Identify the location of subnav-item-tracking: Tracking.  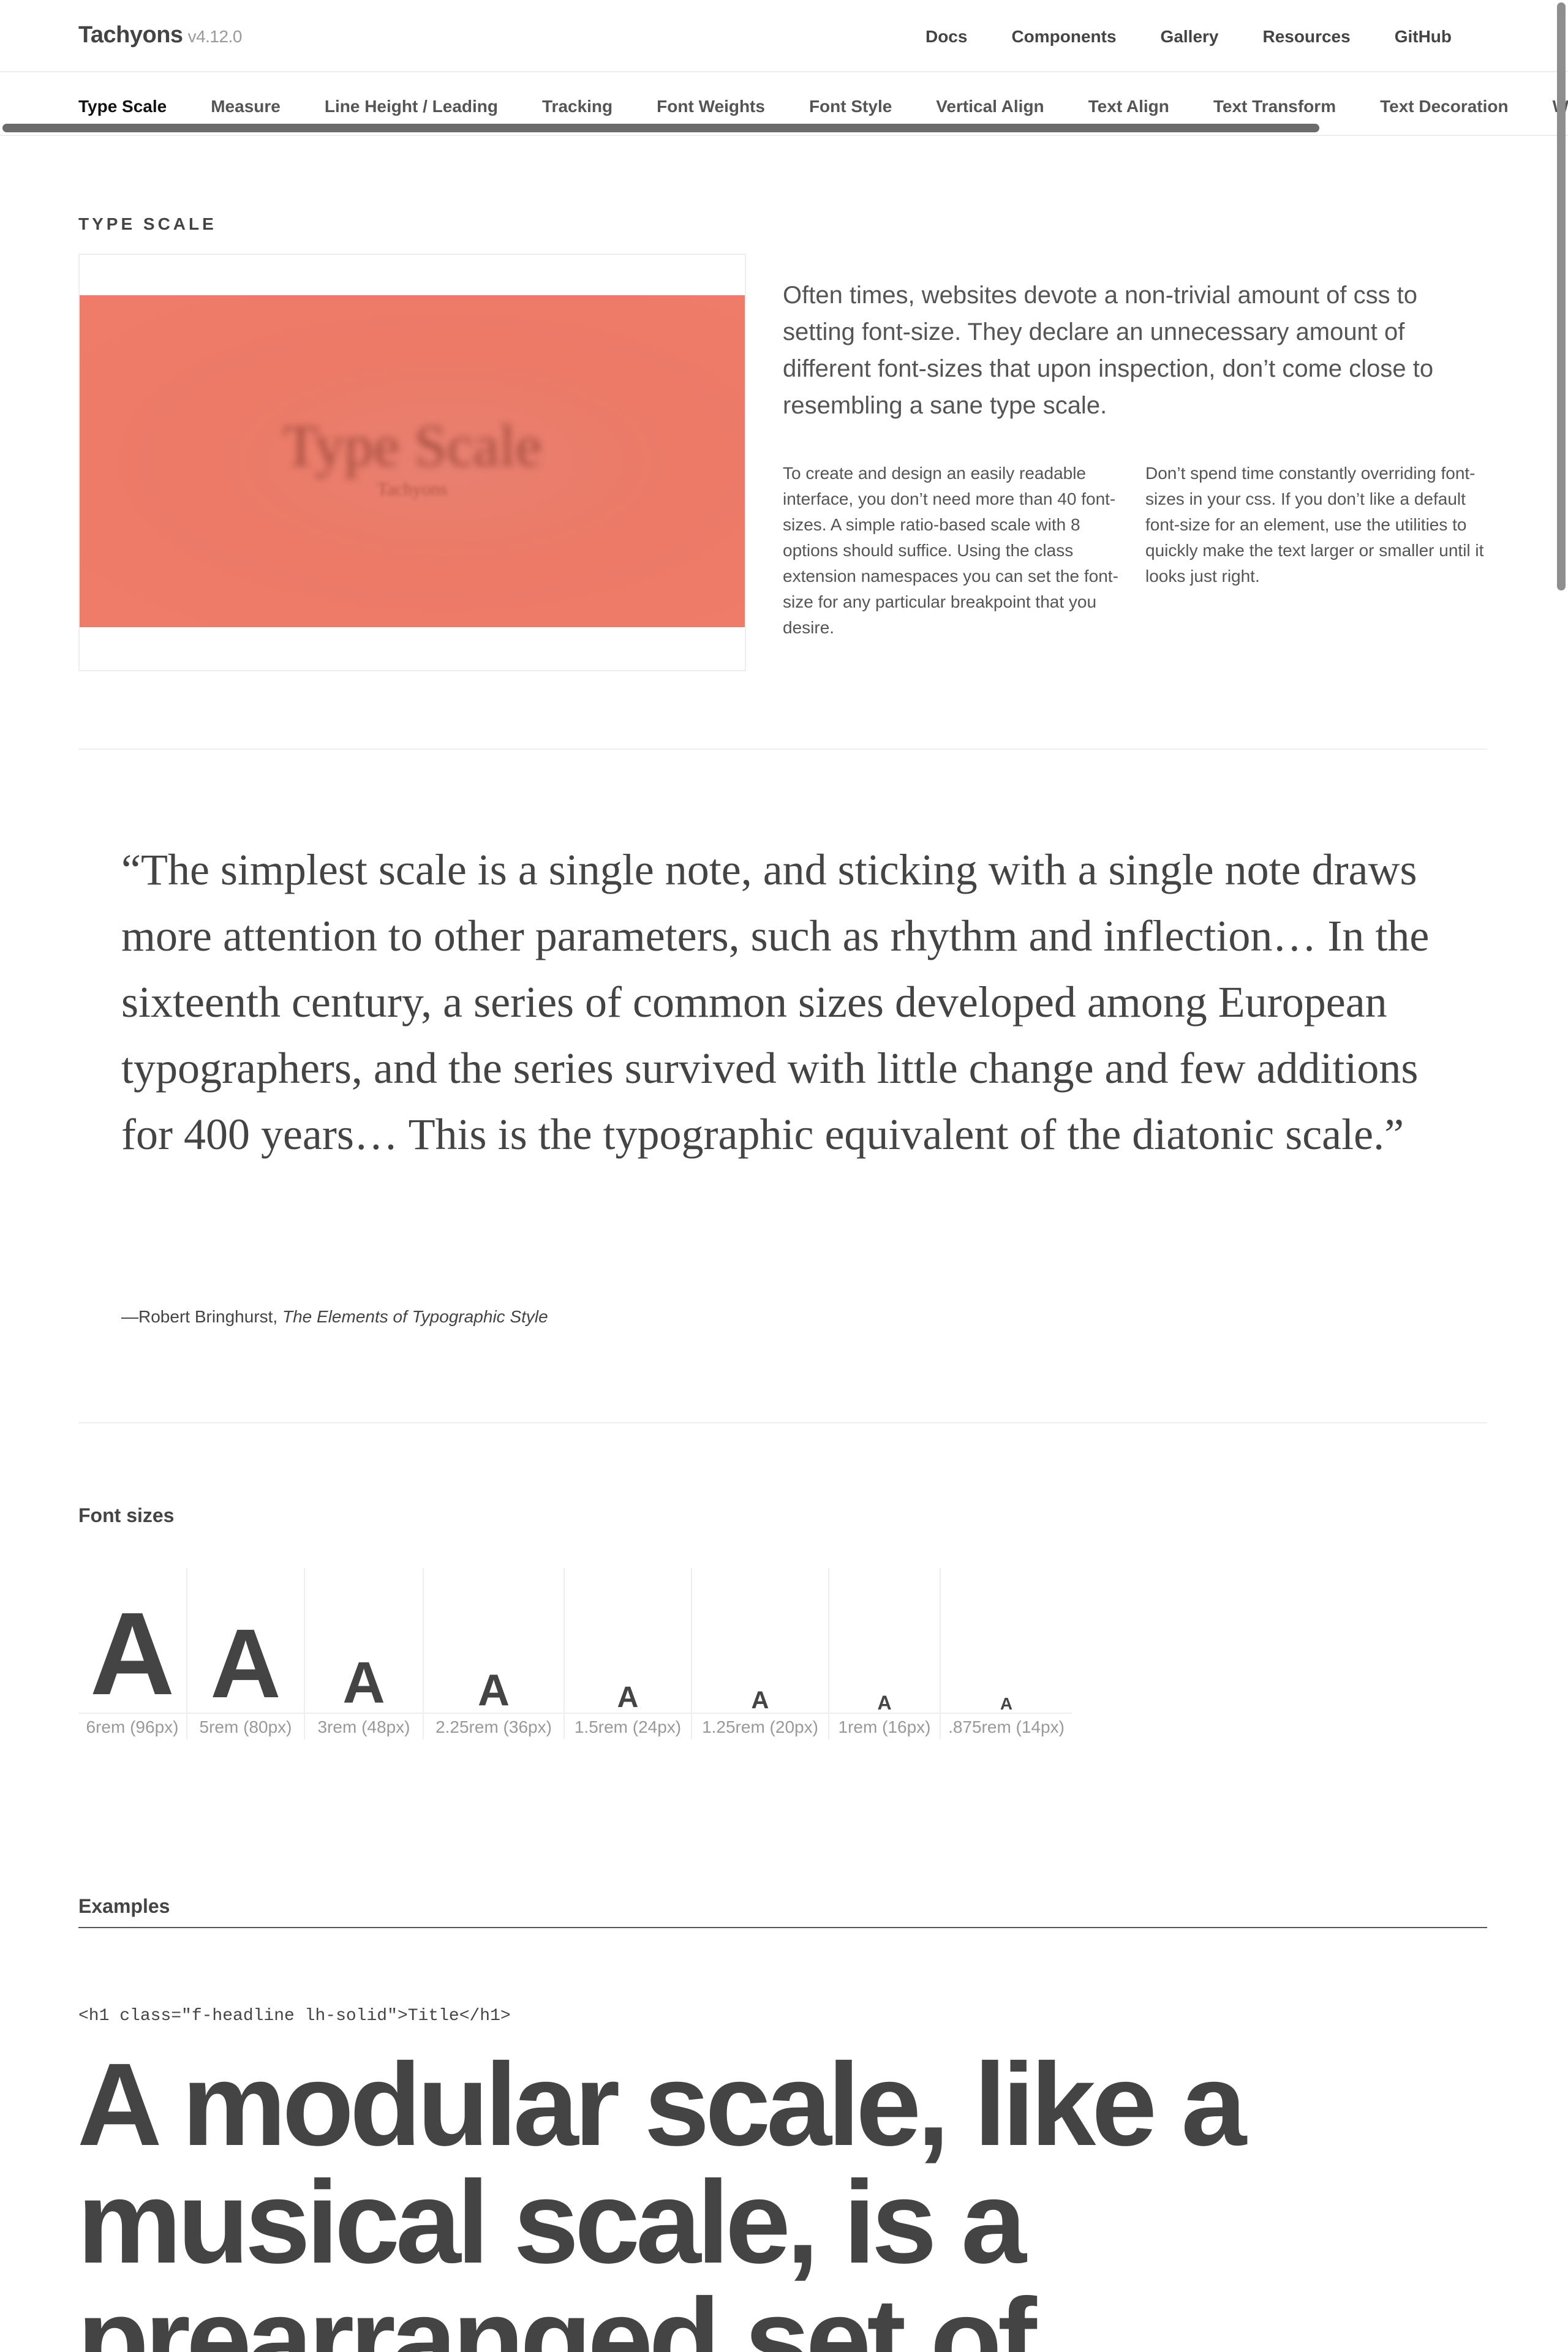
(577, 107).